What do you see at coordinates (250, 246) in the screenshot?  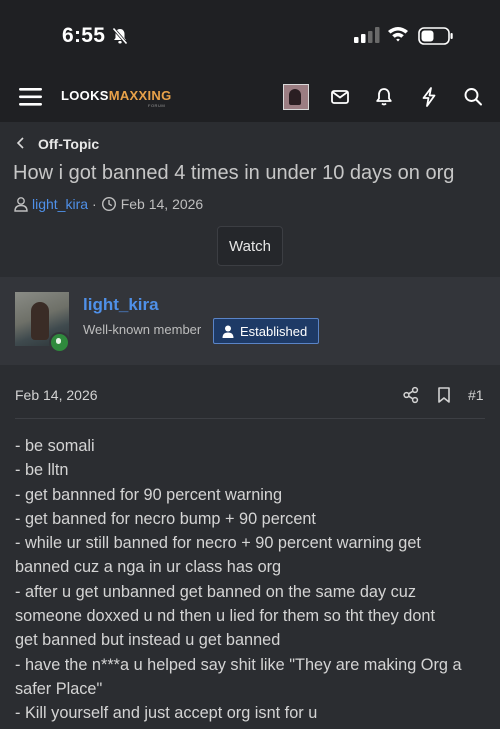 I see `watch-button: Watch` at bounding box center [250, 246].